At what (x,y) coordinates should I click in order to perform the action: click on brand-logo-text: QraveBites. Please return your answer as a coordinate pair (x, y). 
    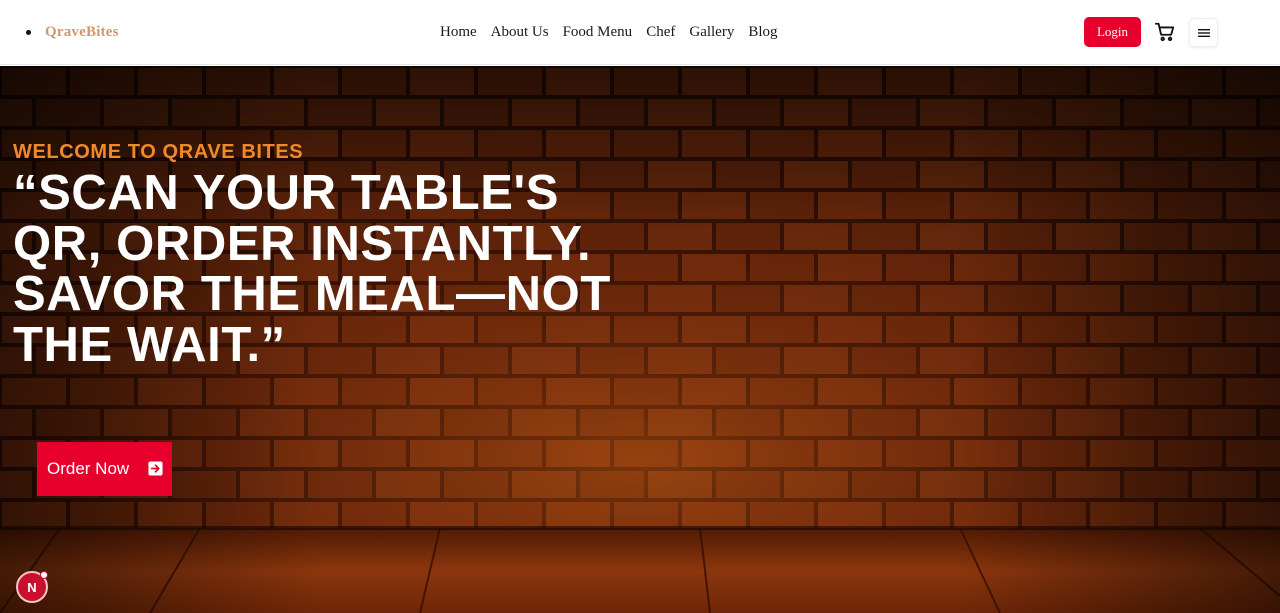
    Looking at the image, I should click on (82, 32).